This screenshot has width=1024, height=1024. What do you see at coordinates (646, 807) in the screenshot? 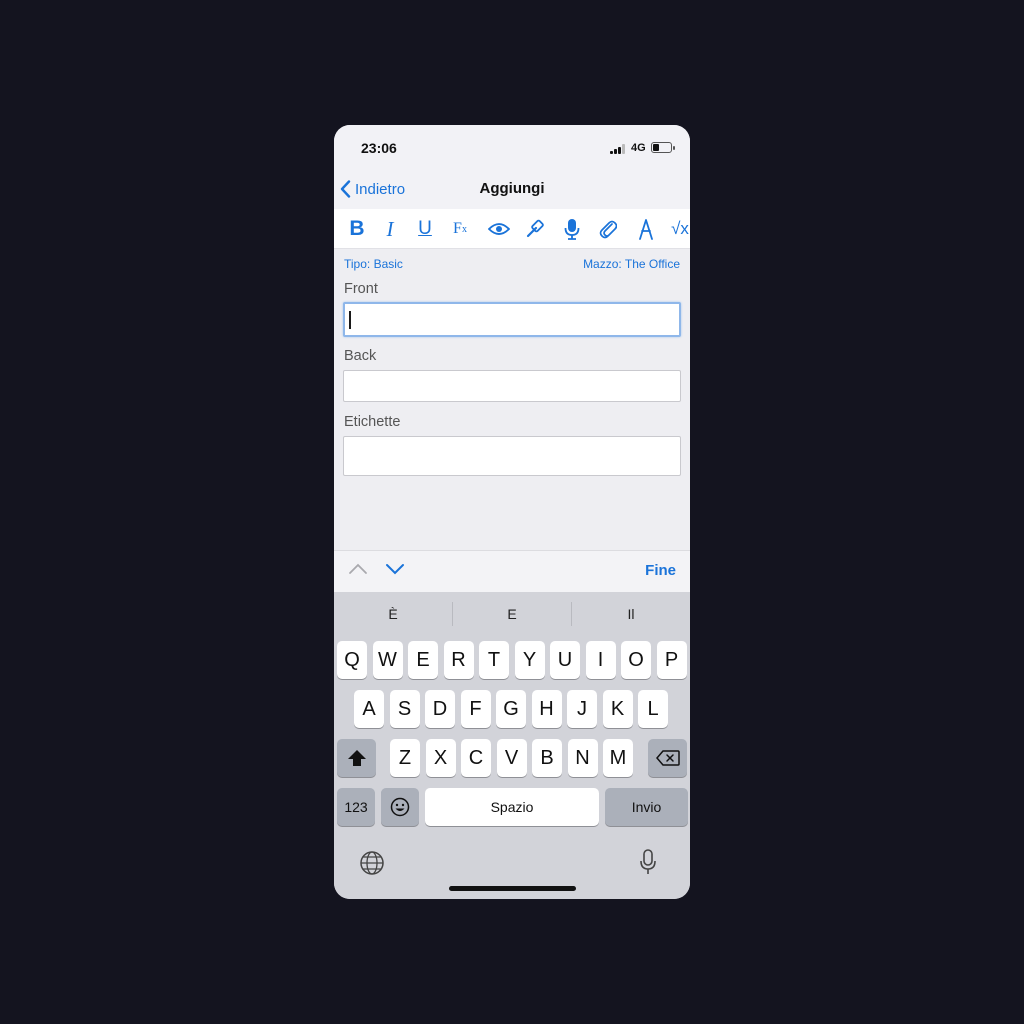
I see `return-key: Invio` at bounding box center [646, 807].